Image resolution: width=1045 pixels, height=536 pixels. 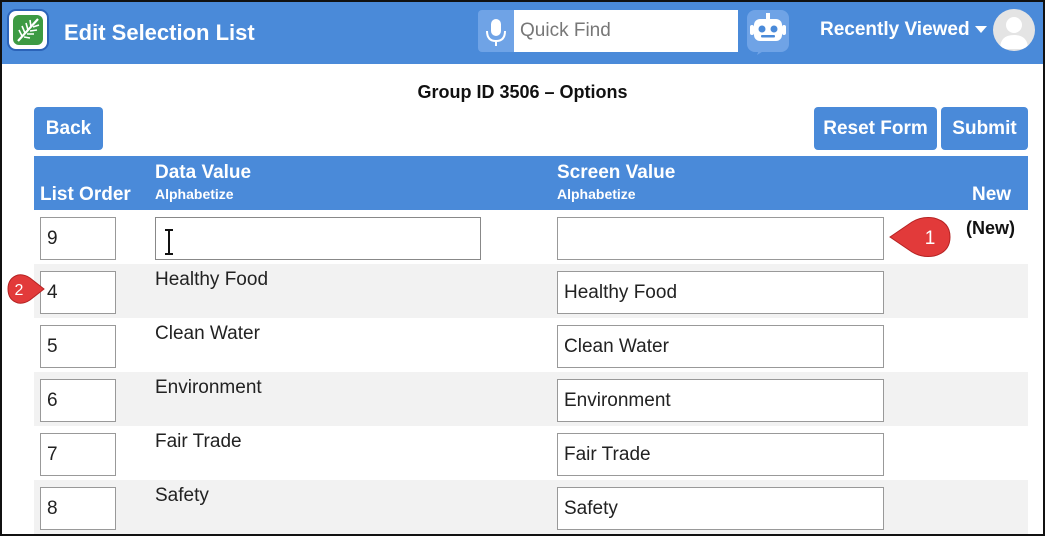 What do you see at coordinates (920, 237) in the screenshot?
I see `callout-marker-1: 1` at bounding box center [920, 237].